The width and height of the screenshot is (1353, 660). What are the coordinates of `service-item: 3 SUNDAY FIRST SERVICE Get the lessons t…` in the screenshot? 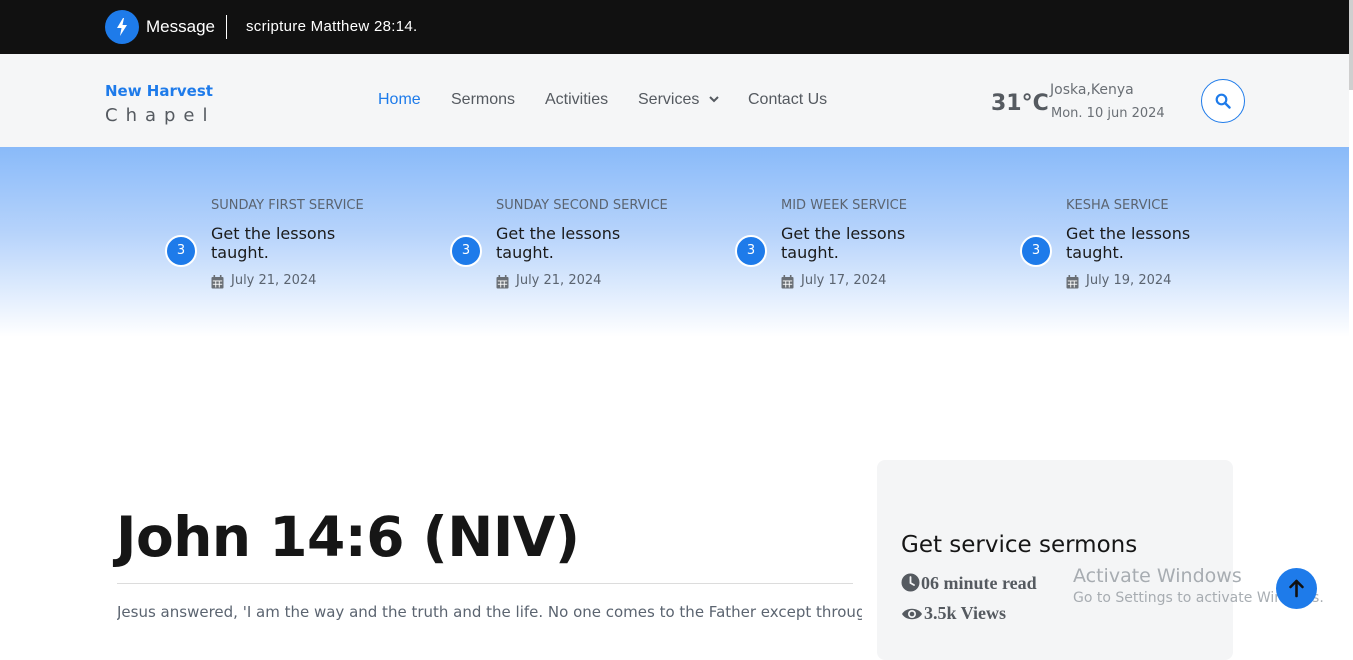 It's located at (295, 242).